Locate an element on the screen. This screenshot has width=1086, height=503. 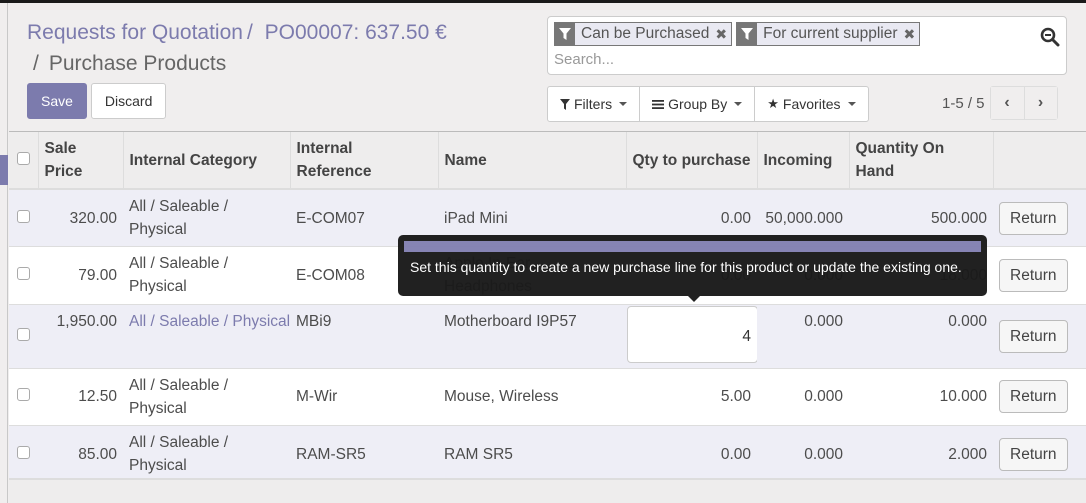
pager-previous-button: ‹ is located at coordinates (1007, 103).